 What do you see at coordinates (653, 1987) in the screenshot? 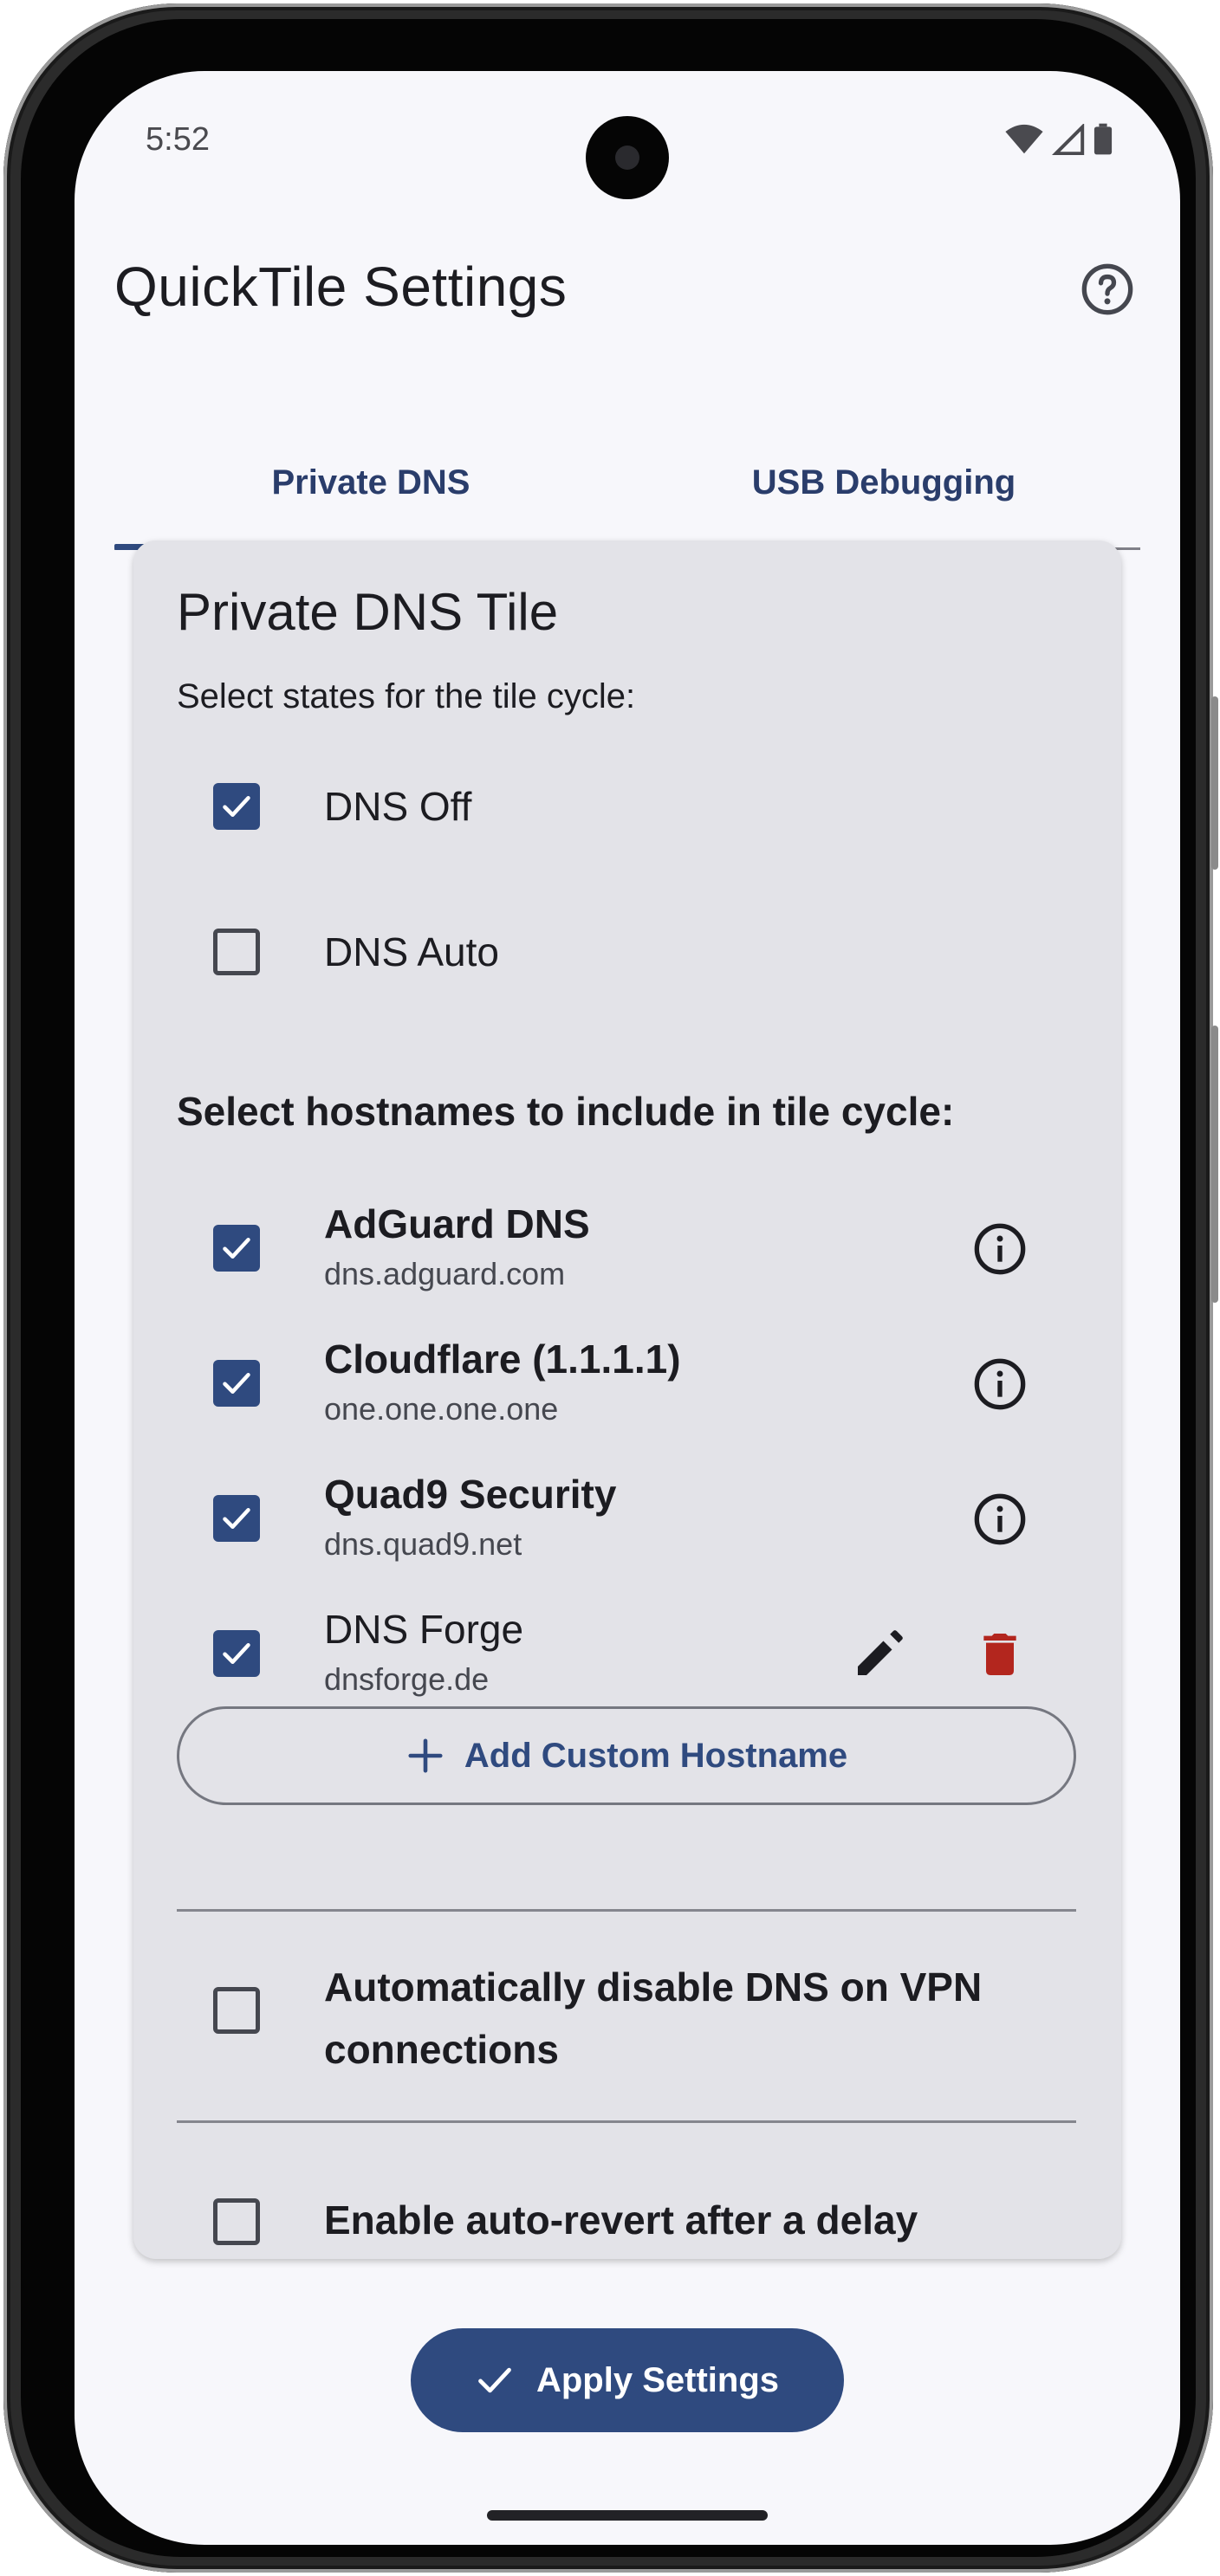
I see `vpn-disable-label-line1: Automatically disable DNS on VPN` at bounding box center [653, 1987].